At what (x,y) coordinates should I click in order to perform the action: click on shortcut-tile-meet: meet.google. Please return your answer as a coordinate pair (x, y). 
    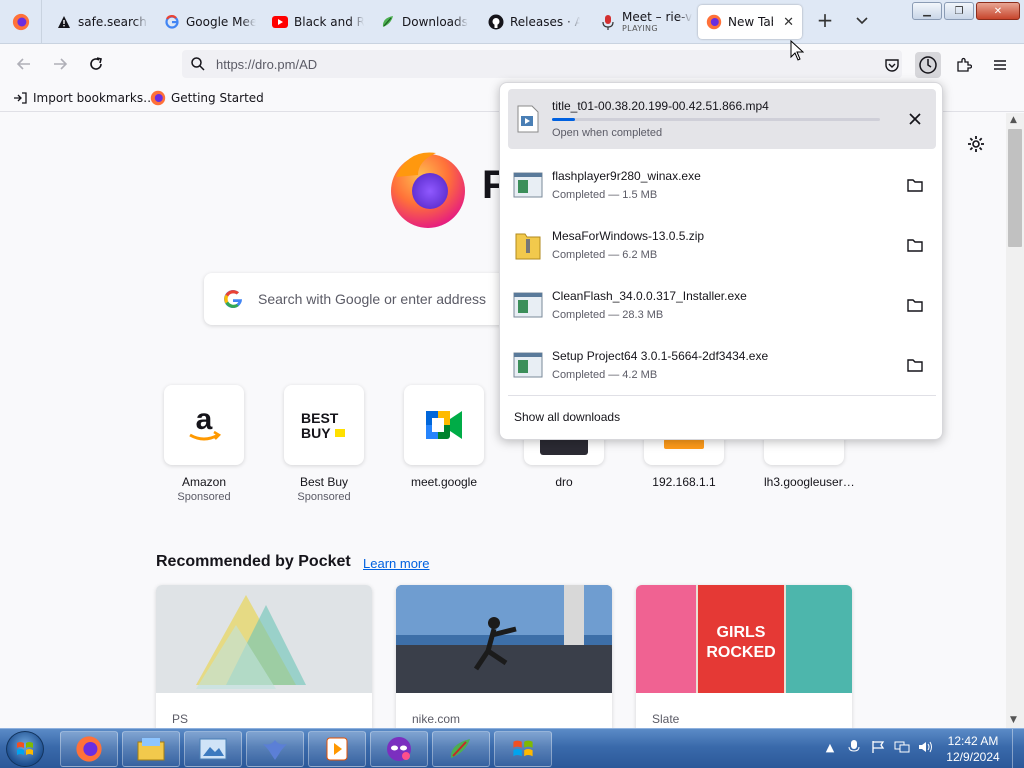
    Looking at the image, I should click on (444, 437).